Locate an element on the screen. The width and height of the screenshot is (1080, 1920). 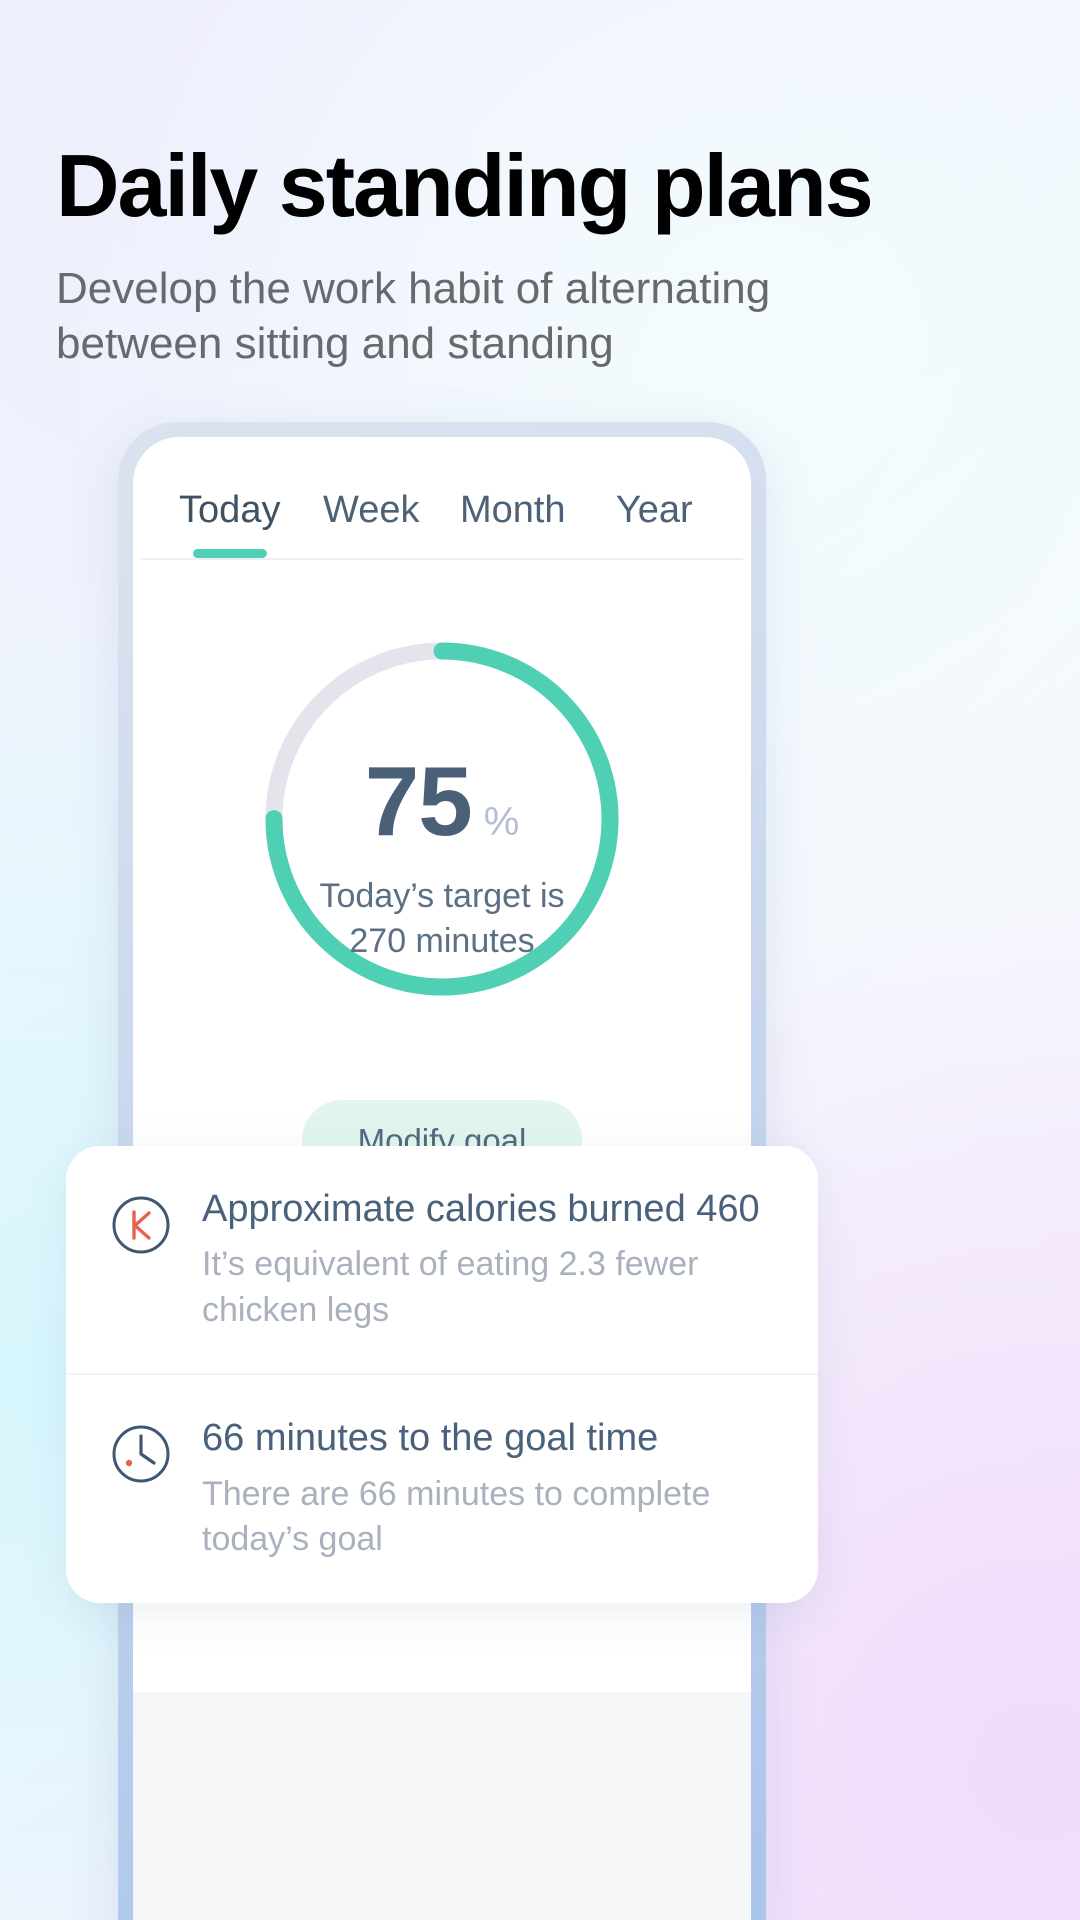
percent-value: 75 is located at coordinates (418, 801).